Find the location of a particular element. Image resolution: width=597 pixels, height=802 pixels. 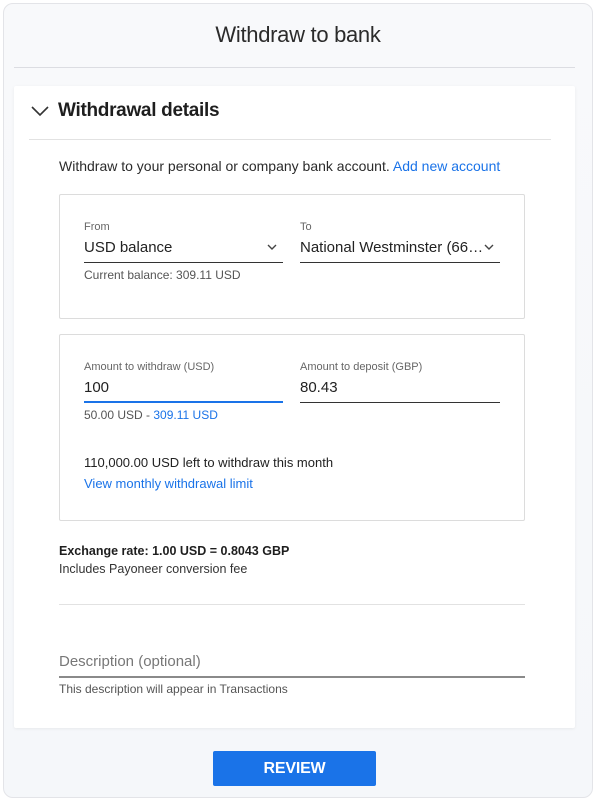

page-title: Withdraw to bank is located at coordinates (298, 34).